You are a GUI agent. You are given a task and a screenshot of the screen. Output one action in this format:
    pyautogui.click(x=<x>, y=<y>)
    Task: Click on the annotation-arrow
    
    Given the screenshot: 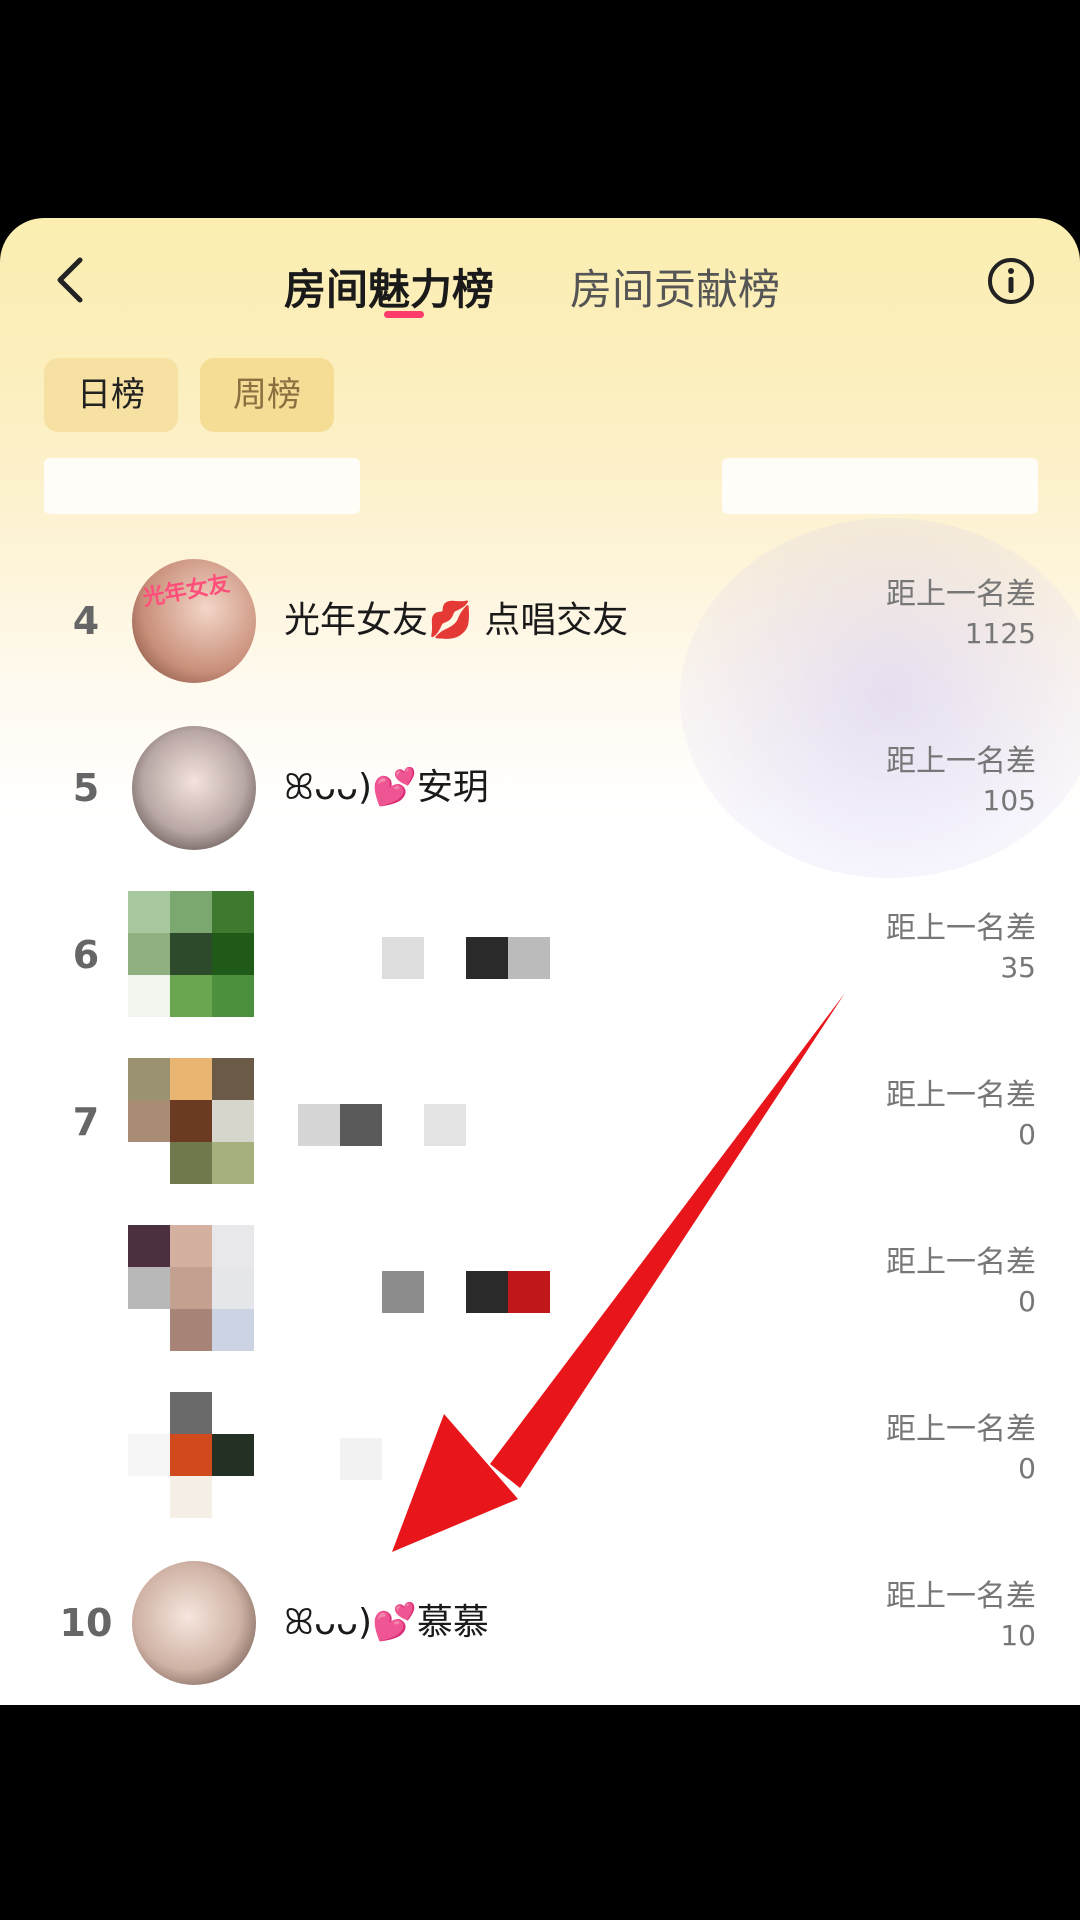 What is the action you would take?
    pyautogui.click(x=618, y=1272)
    